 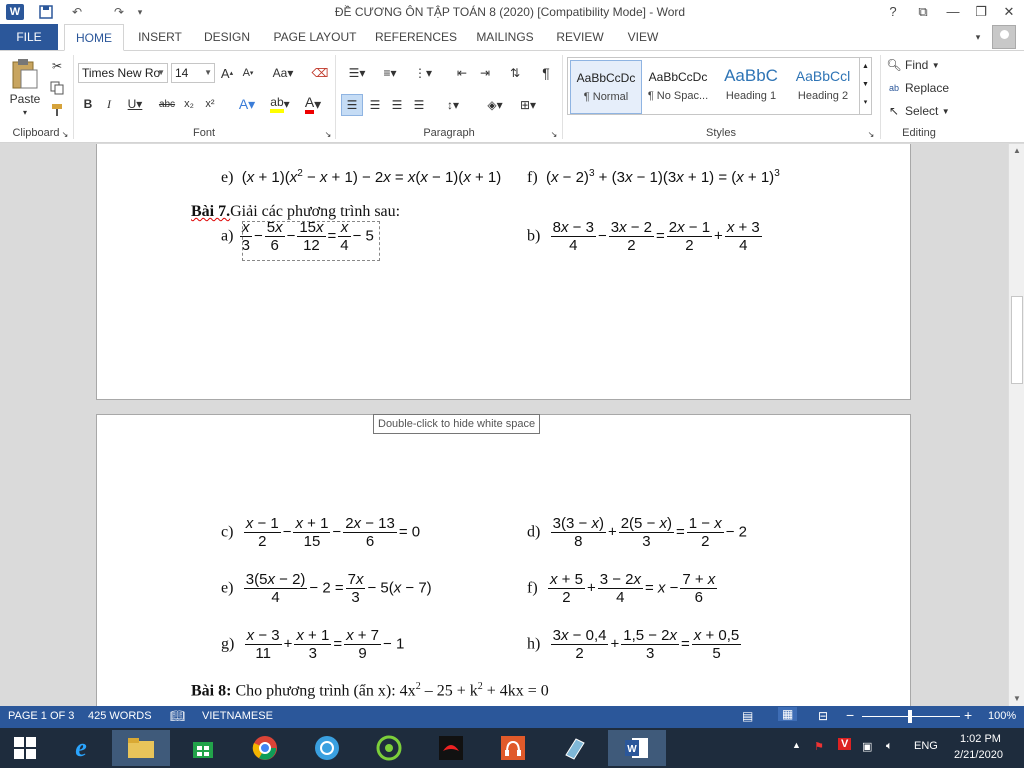 What do you see at coordinates (935, 65) in the screenshot?
I see `find-button: Find ▼` at bounding box center [935, 65].